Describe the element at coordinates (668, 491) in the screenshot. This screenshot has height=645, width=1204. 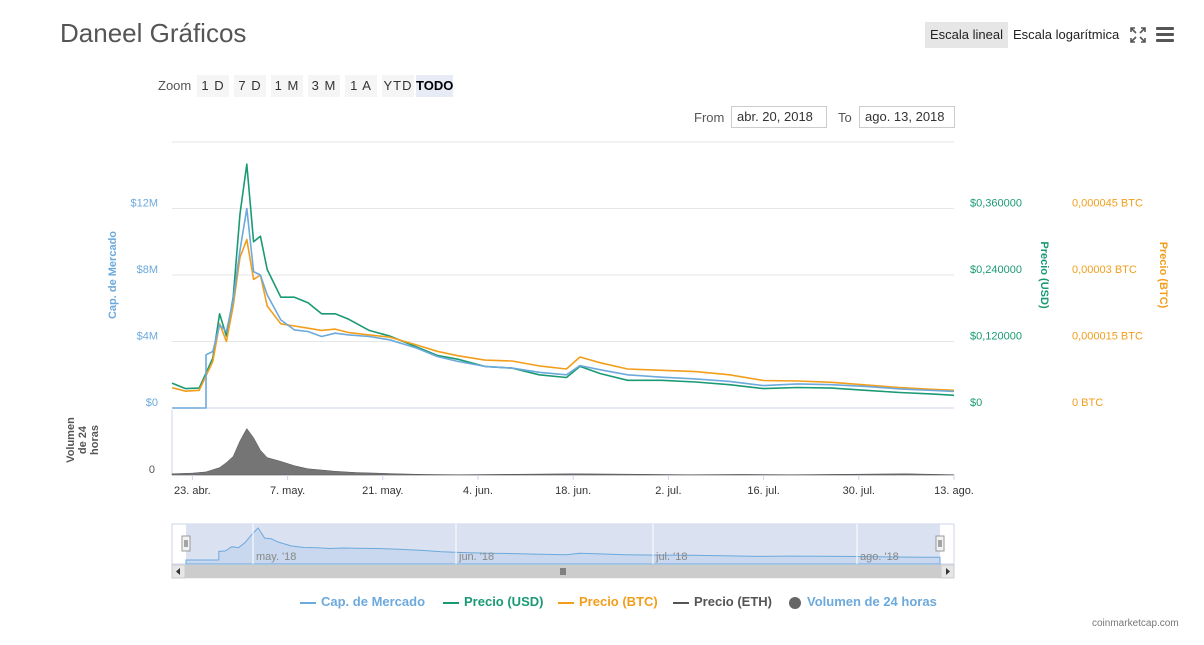
I see `x-tick-label: 2. jul.` at that location.